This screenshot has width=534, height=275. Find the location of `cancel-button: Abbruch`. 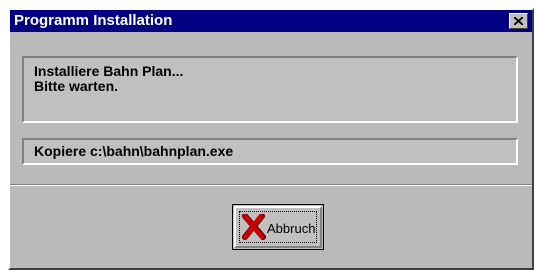

cancel-button: Abbruch is located at coordinates (278, 227).